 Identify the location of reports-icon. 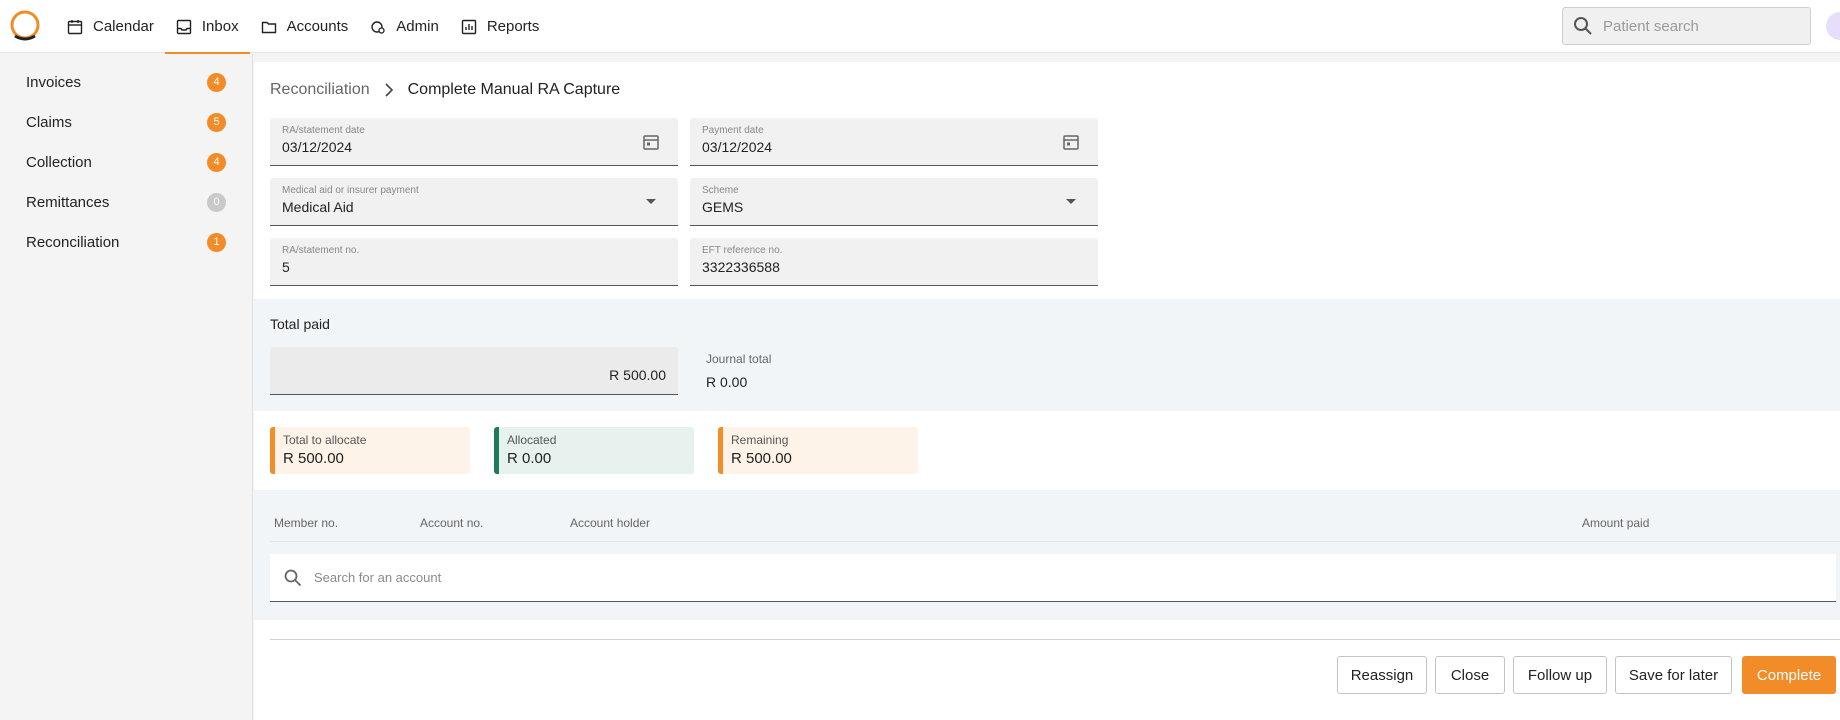
(469, 26).